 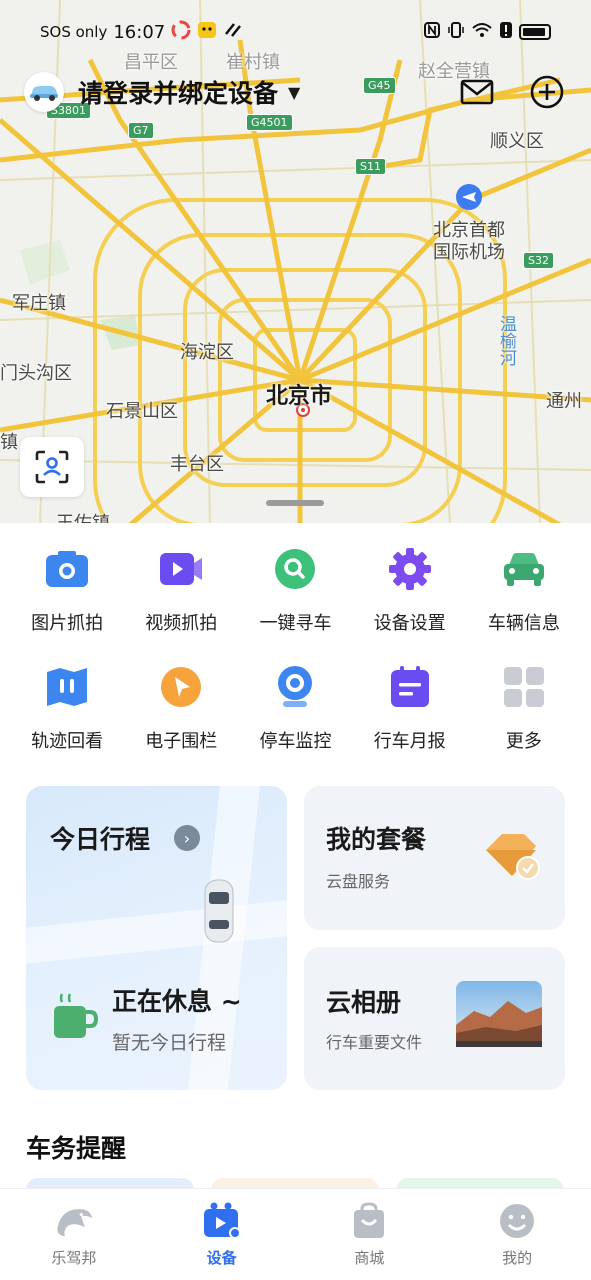 I want to click on tab-mine: 我的, so click(x=517, y=1234).